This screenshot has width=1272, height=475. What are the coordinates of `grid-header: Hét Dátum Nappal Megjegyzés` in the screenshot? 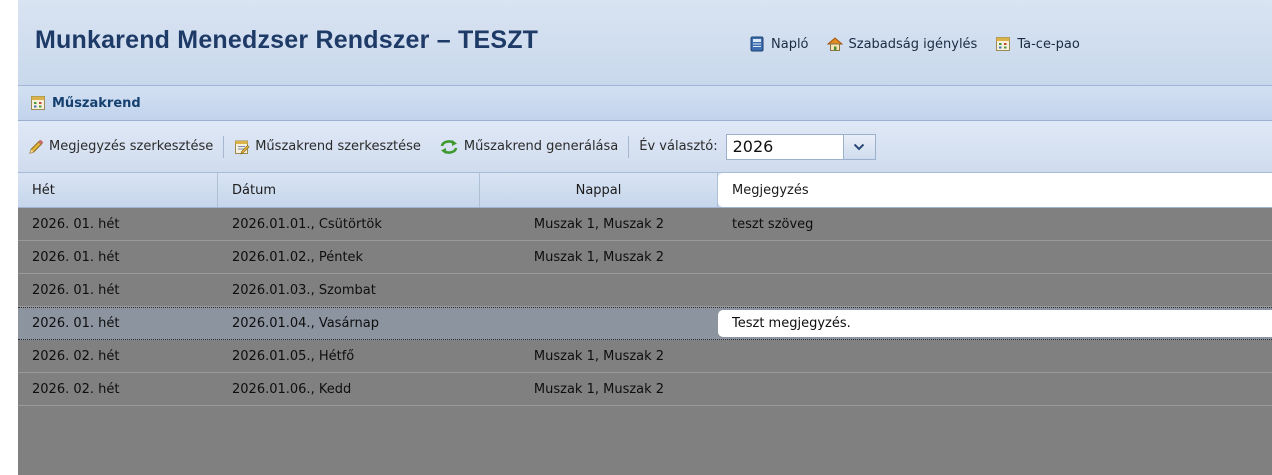 It's located at (645, 190).